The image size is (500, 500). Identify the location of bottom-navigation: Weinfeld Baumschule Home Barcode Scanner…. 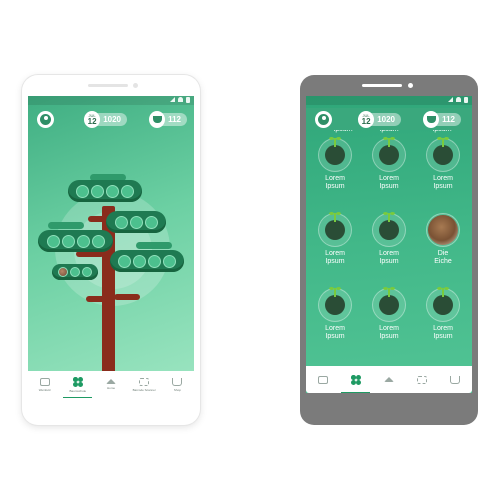
(111, 384).